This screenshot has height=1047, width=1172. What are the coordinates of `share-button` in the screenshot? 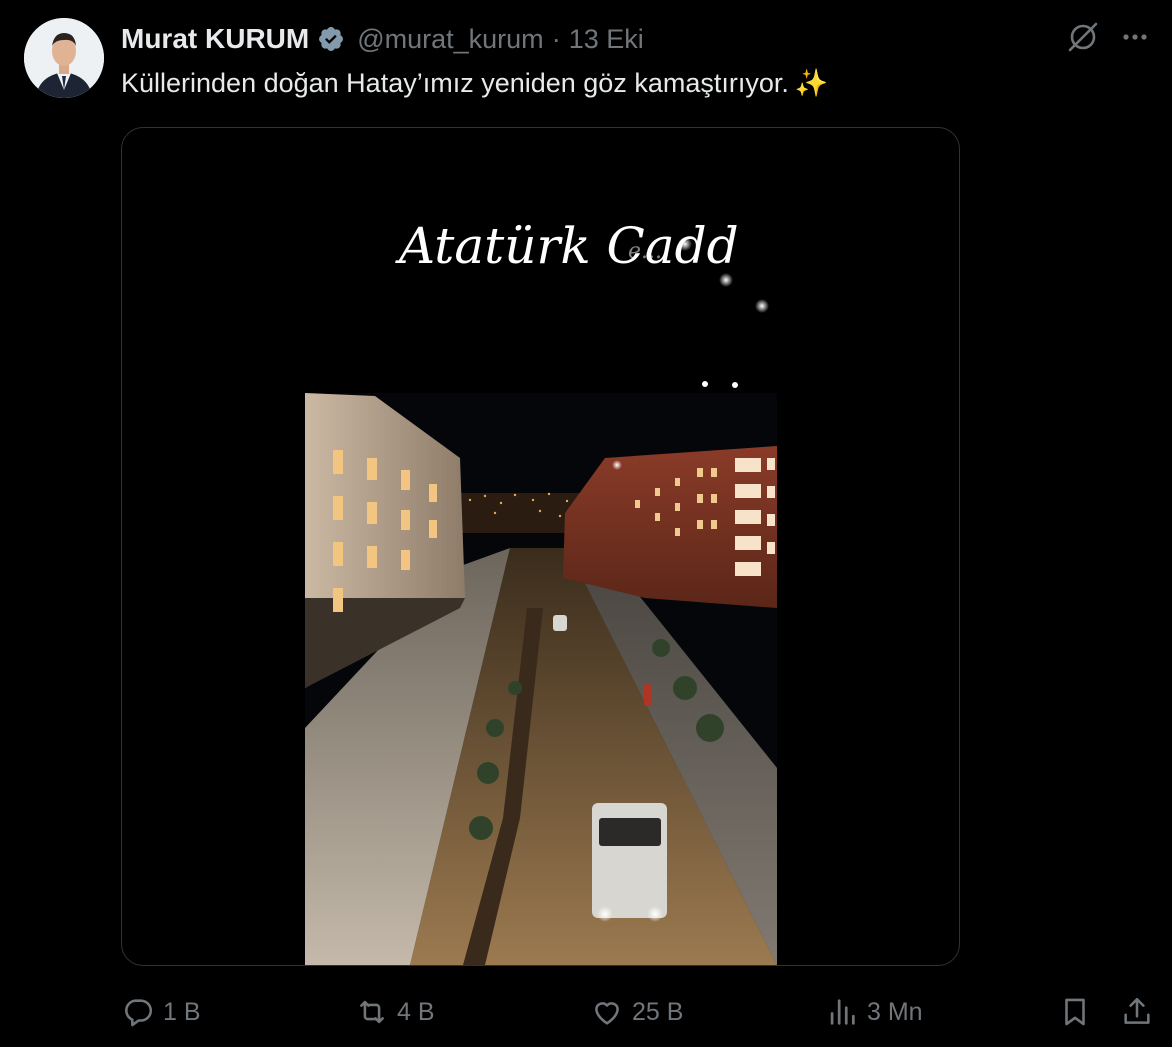 It's located at (1137, 1012).